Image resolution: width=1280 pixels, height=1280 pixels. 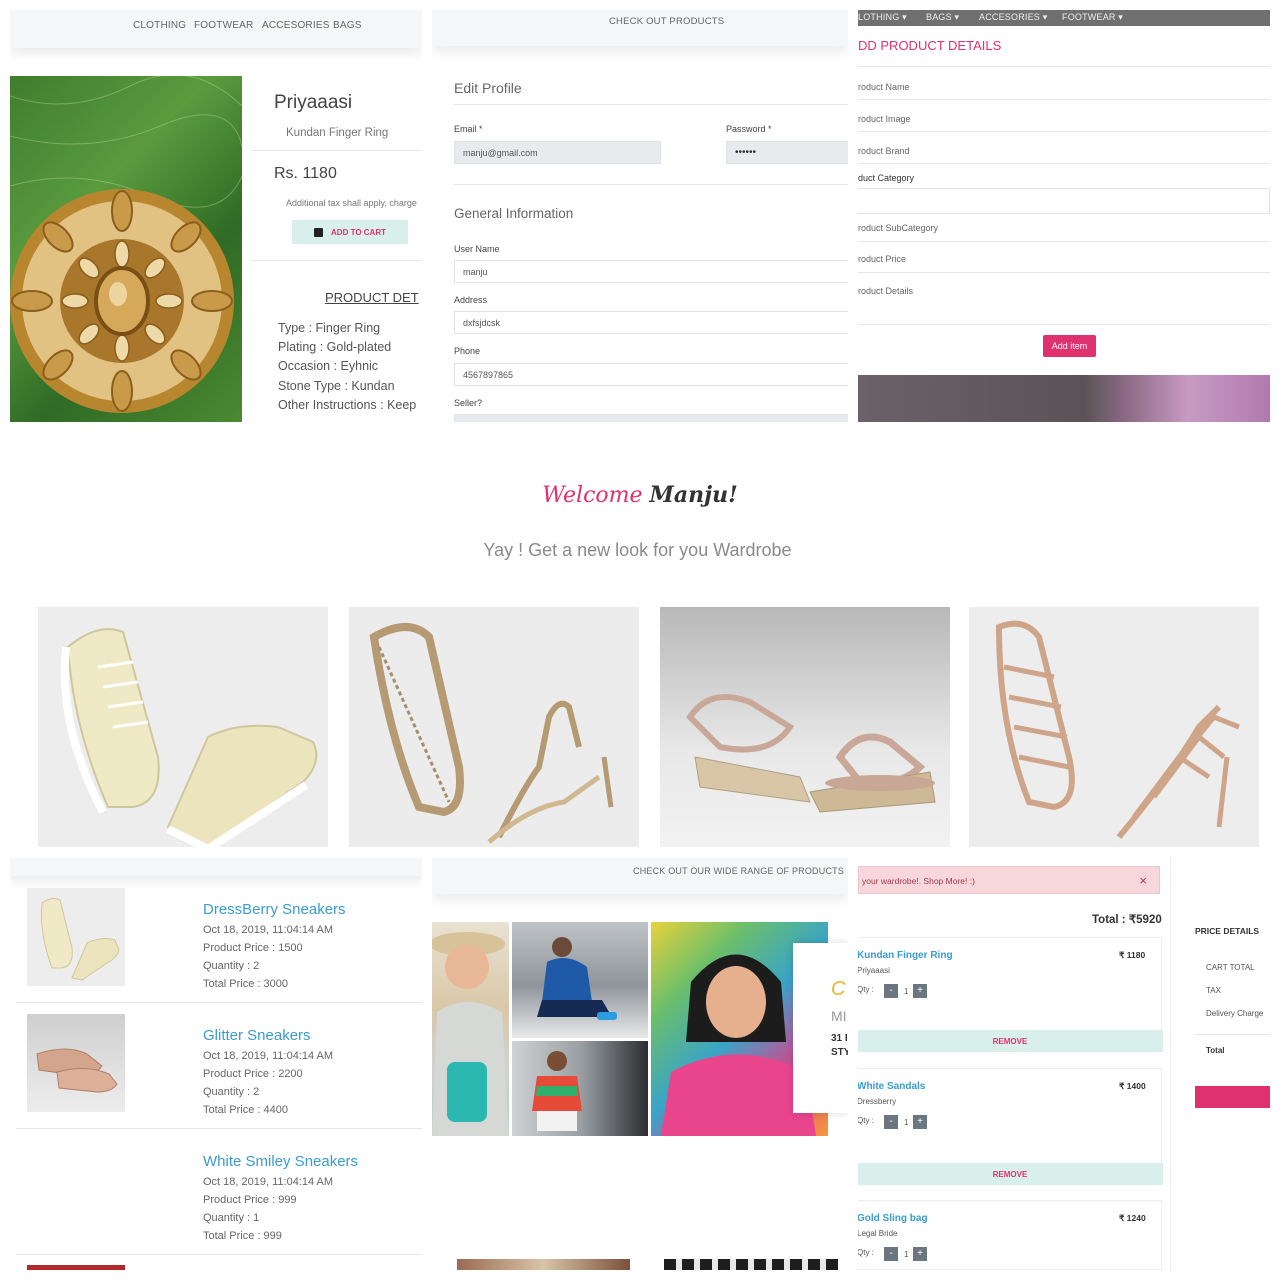 I want to click on nav-accesories: ACCESORIES ▾, so click(x=1013, y=17).